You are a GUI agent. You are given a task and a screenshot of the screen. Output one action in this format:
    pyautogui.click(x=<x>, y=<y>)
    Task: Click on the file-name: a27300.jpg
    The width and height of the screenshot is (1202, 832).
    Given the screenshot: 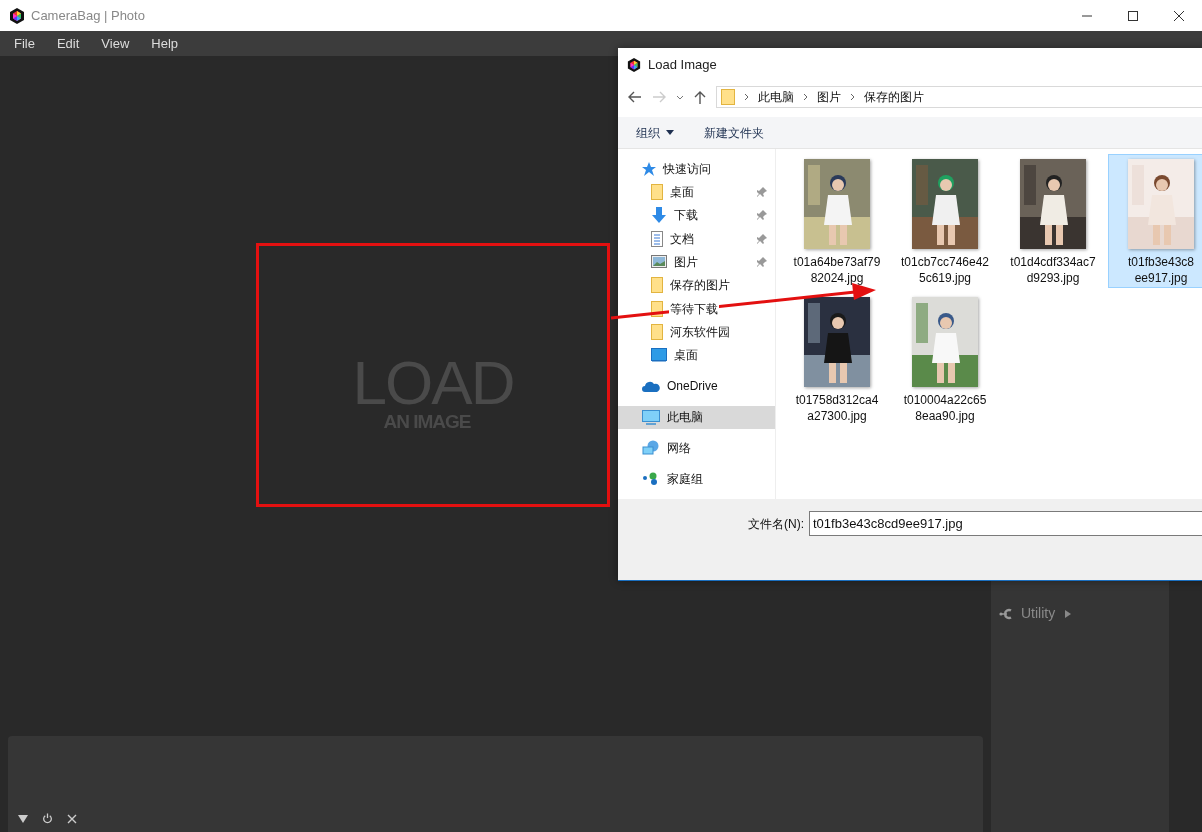 What is the action you would take?
    pyautogui.click(x=837, y=416)
    